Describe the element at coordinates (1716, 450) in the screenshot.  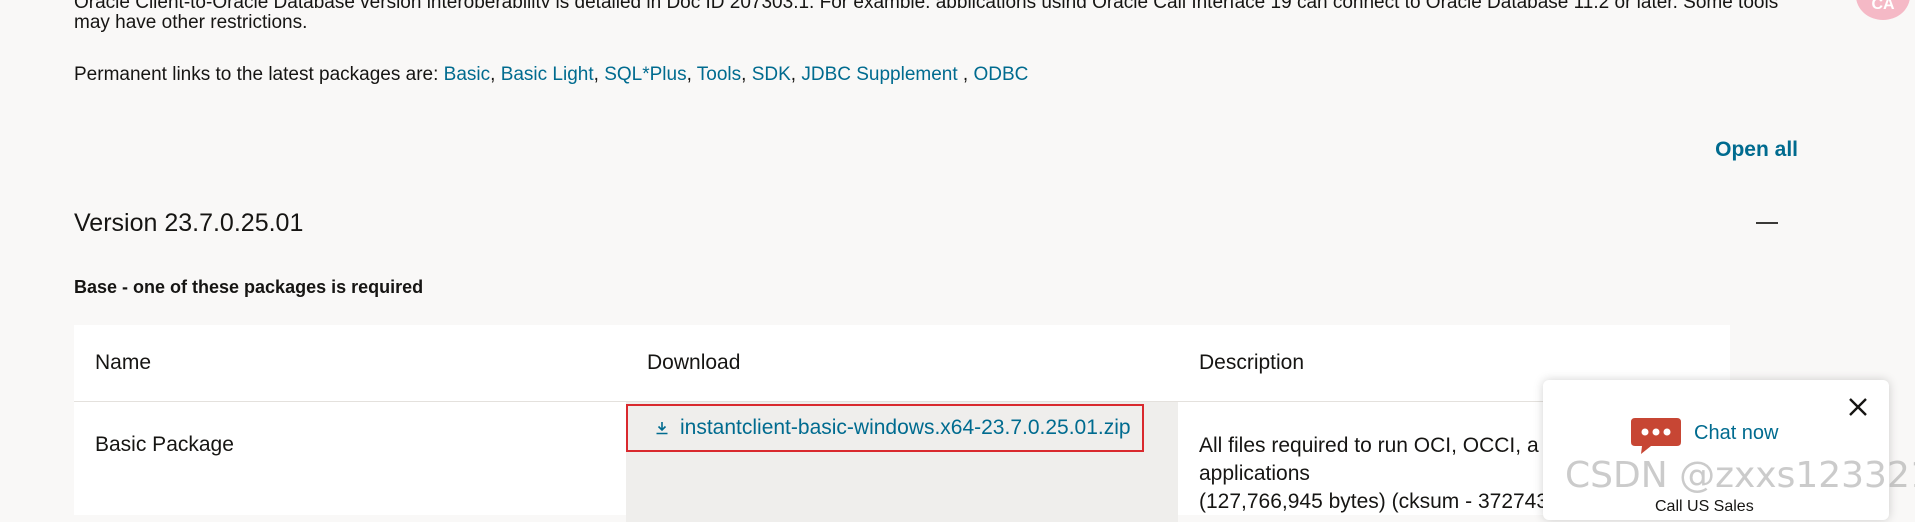
I see `chat-widget: Chat now Call US Sales` at that location.